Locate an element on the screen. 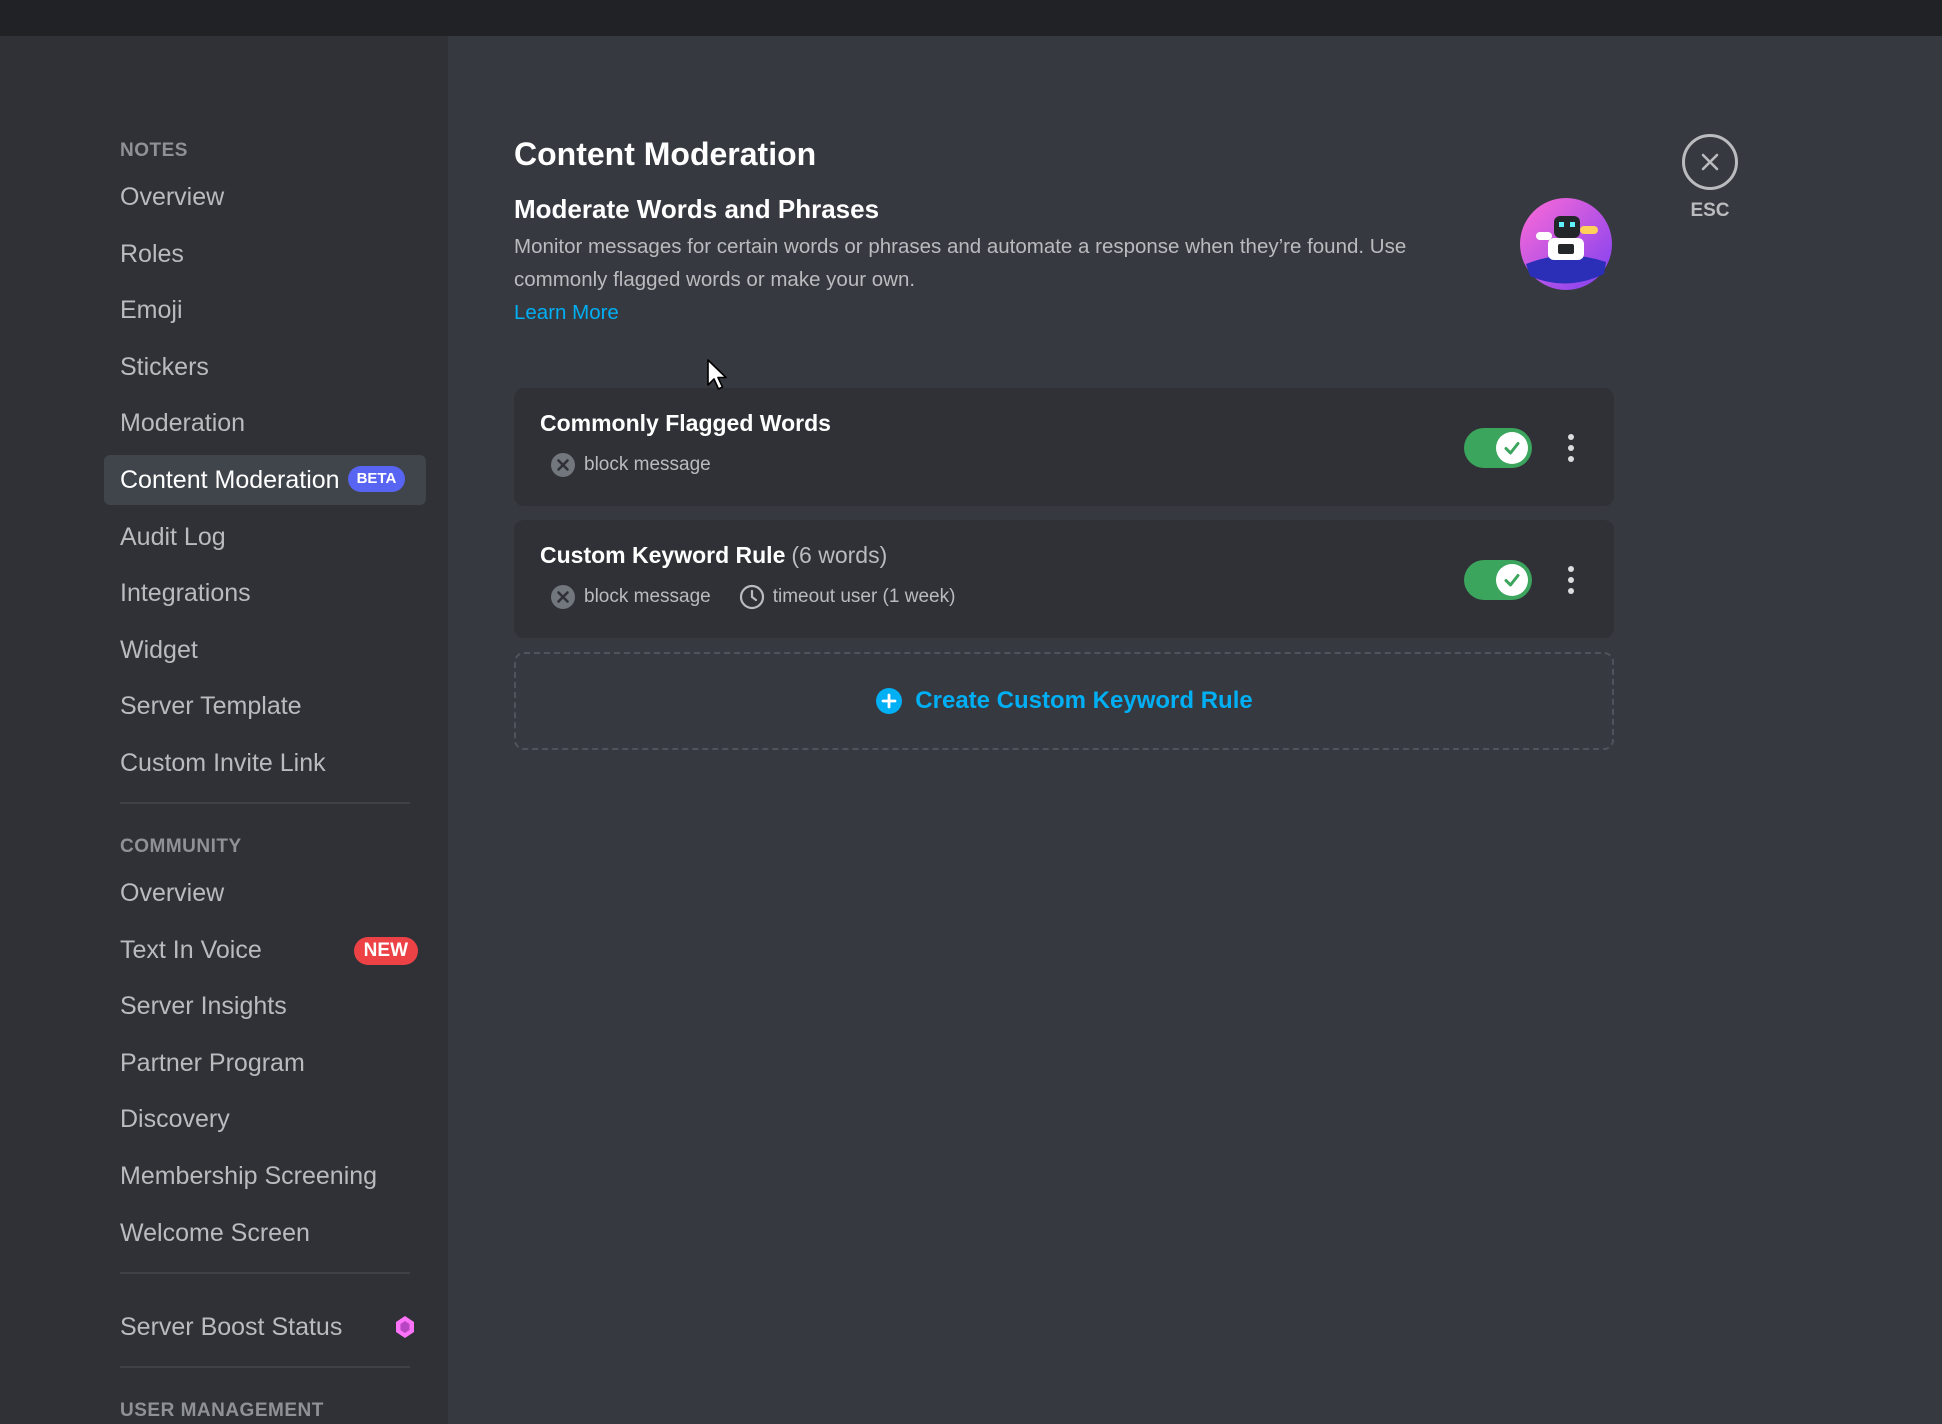 The image size is (1942, 1424). rule-actions: block message is located at coordinates (630, 465).